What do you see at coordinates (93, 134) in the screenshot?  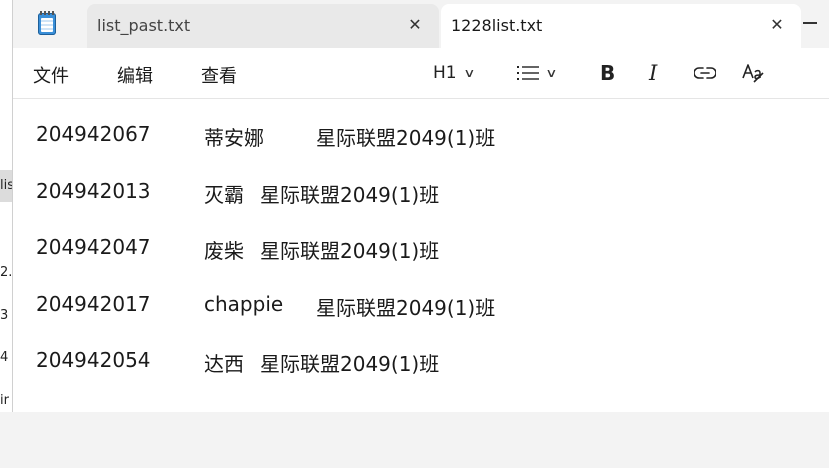 I see `student-id: 204942067` at bounding box center [93, 134].